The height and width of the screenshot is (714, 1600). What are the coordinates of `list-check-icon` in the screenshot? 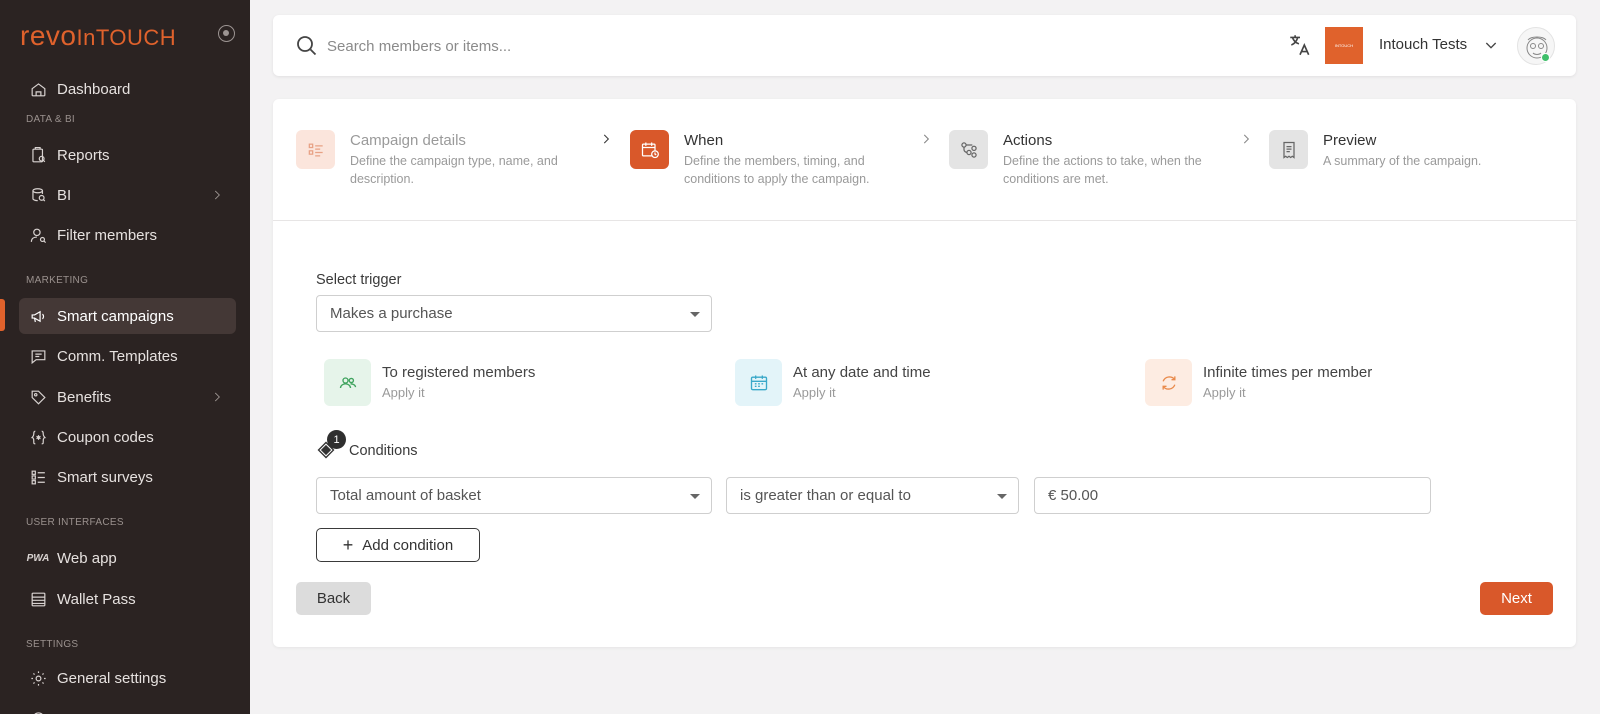 It's located at (38, 477).